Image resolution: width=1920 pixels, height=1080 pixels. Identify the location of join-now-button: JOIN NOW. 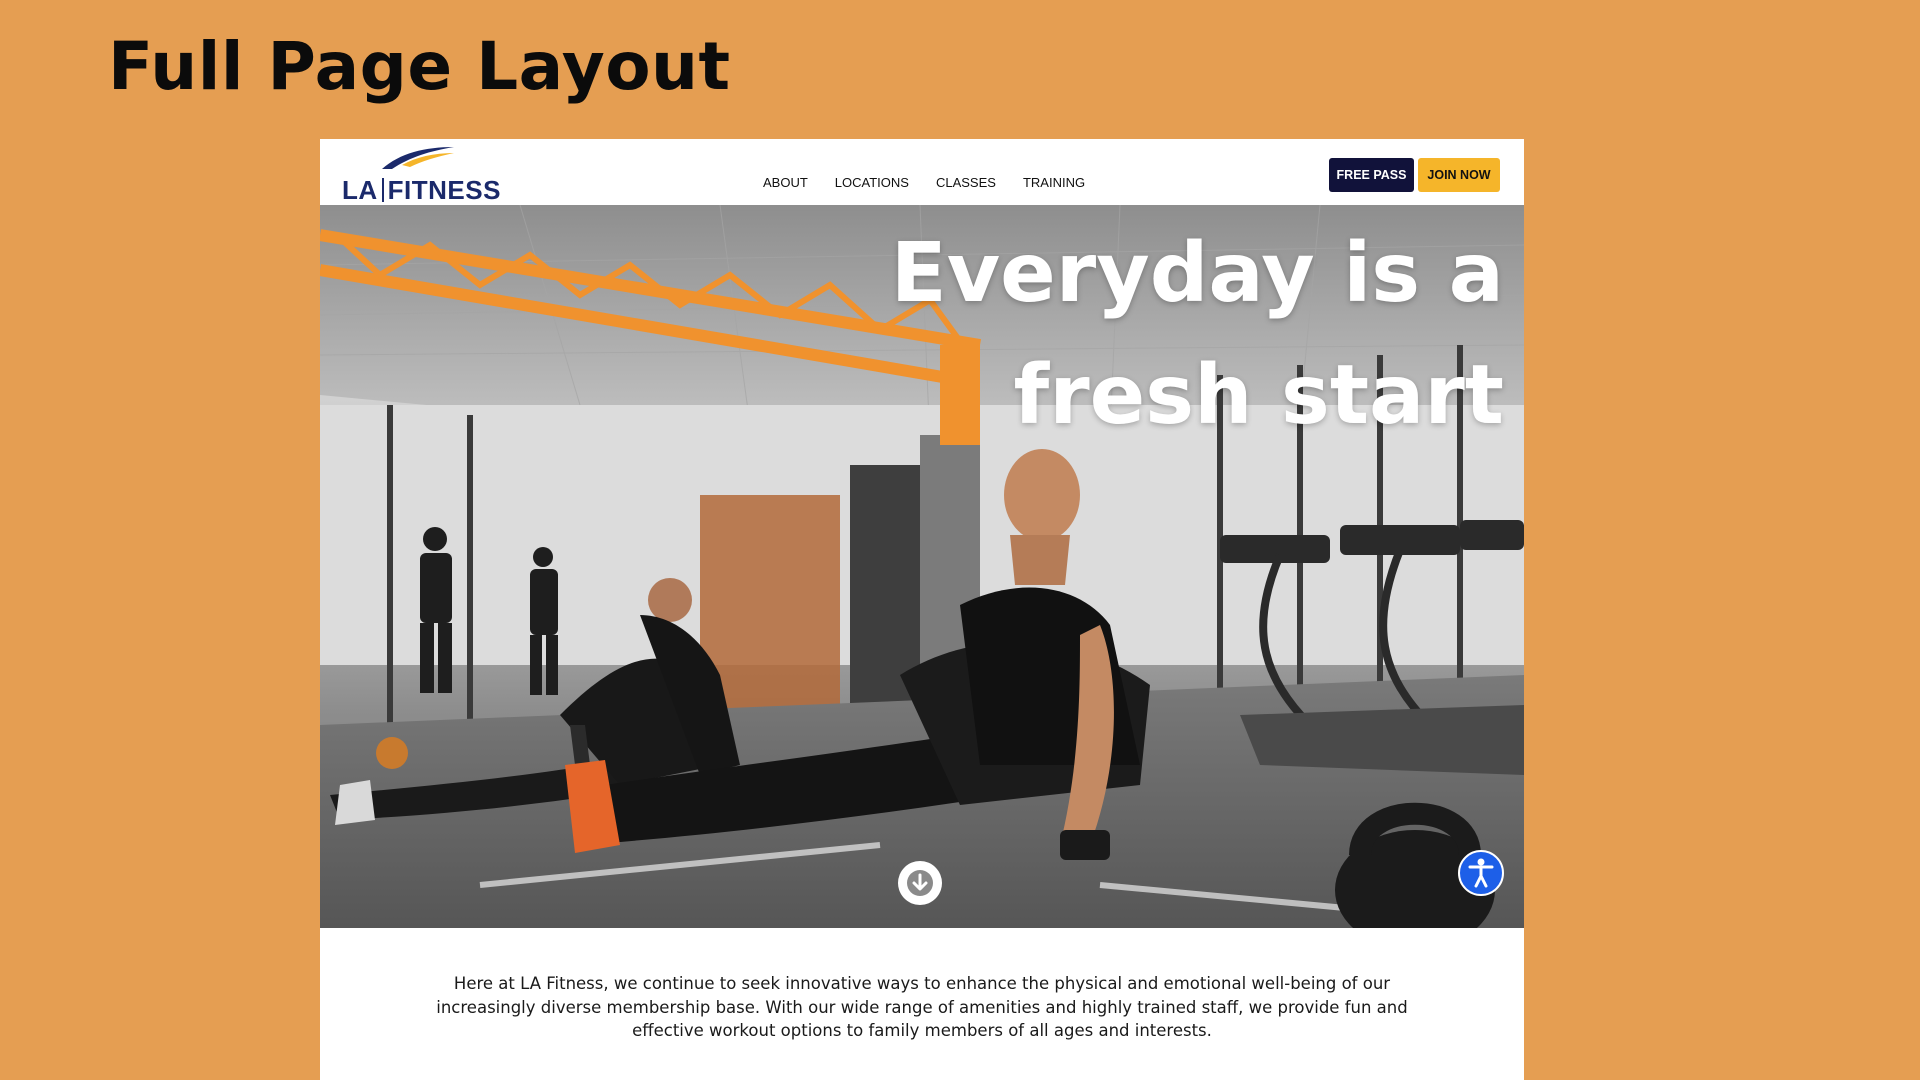
(1459, 175).